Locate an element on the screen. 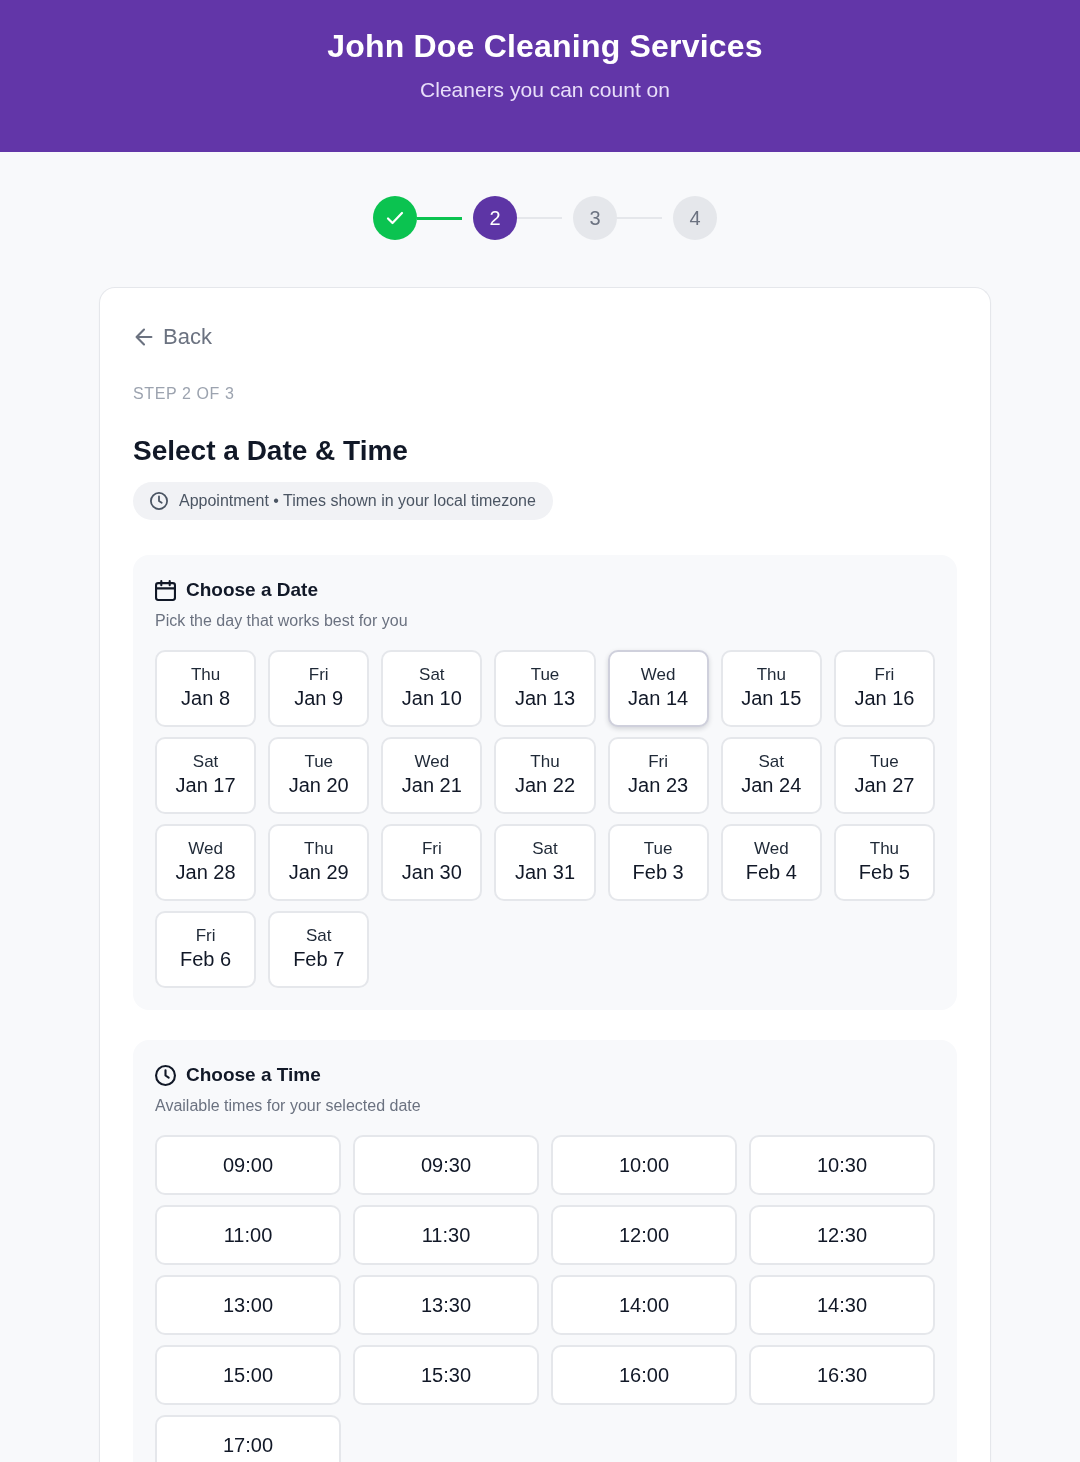 The image size is (1080, 1462). time-option: 10:00 is located at coordinates (644, 1165).